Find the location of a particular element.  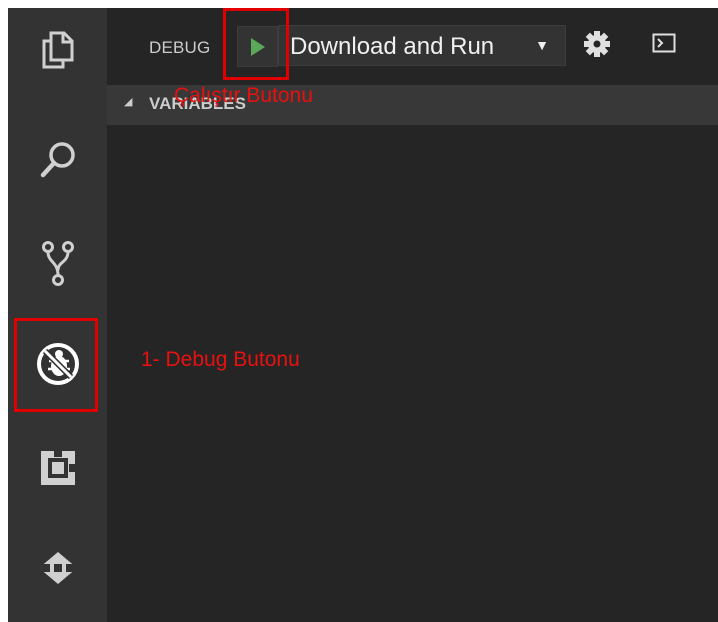

terminal-icon is located at coordinates (664, 43).